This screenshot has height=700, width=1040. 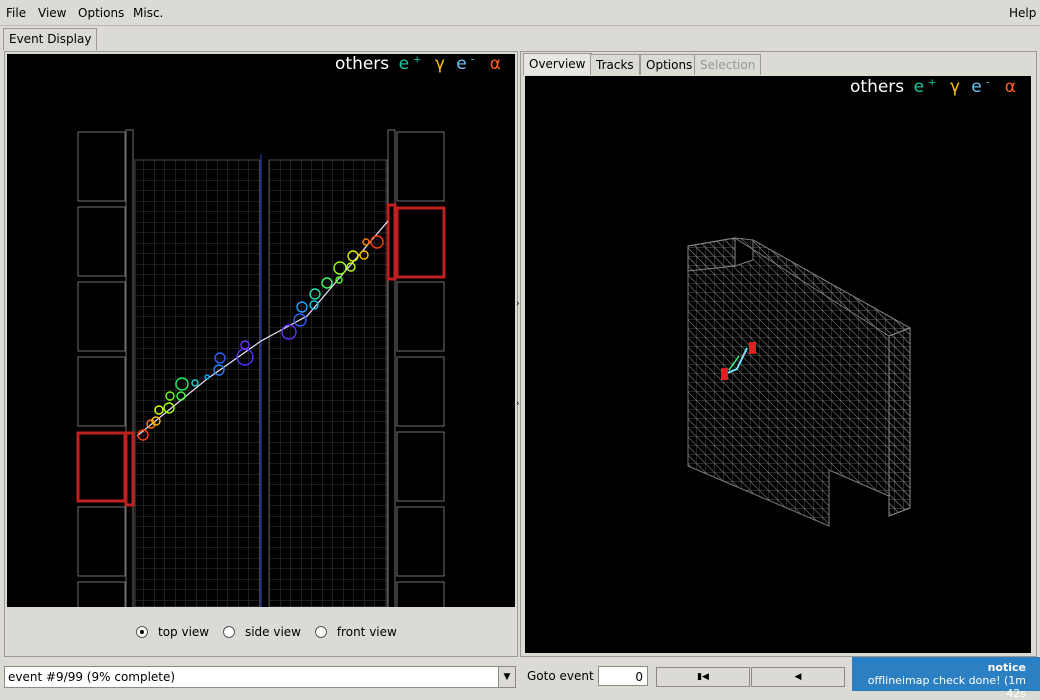 What do you see at coordinates (615, 64) in the screenshot?
I see `tab-tracks: Tracks` at bounding box center [615, 64].